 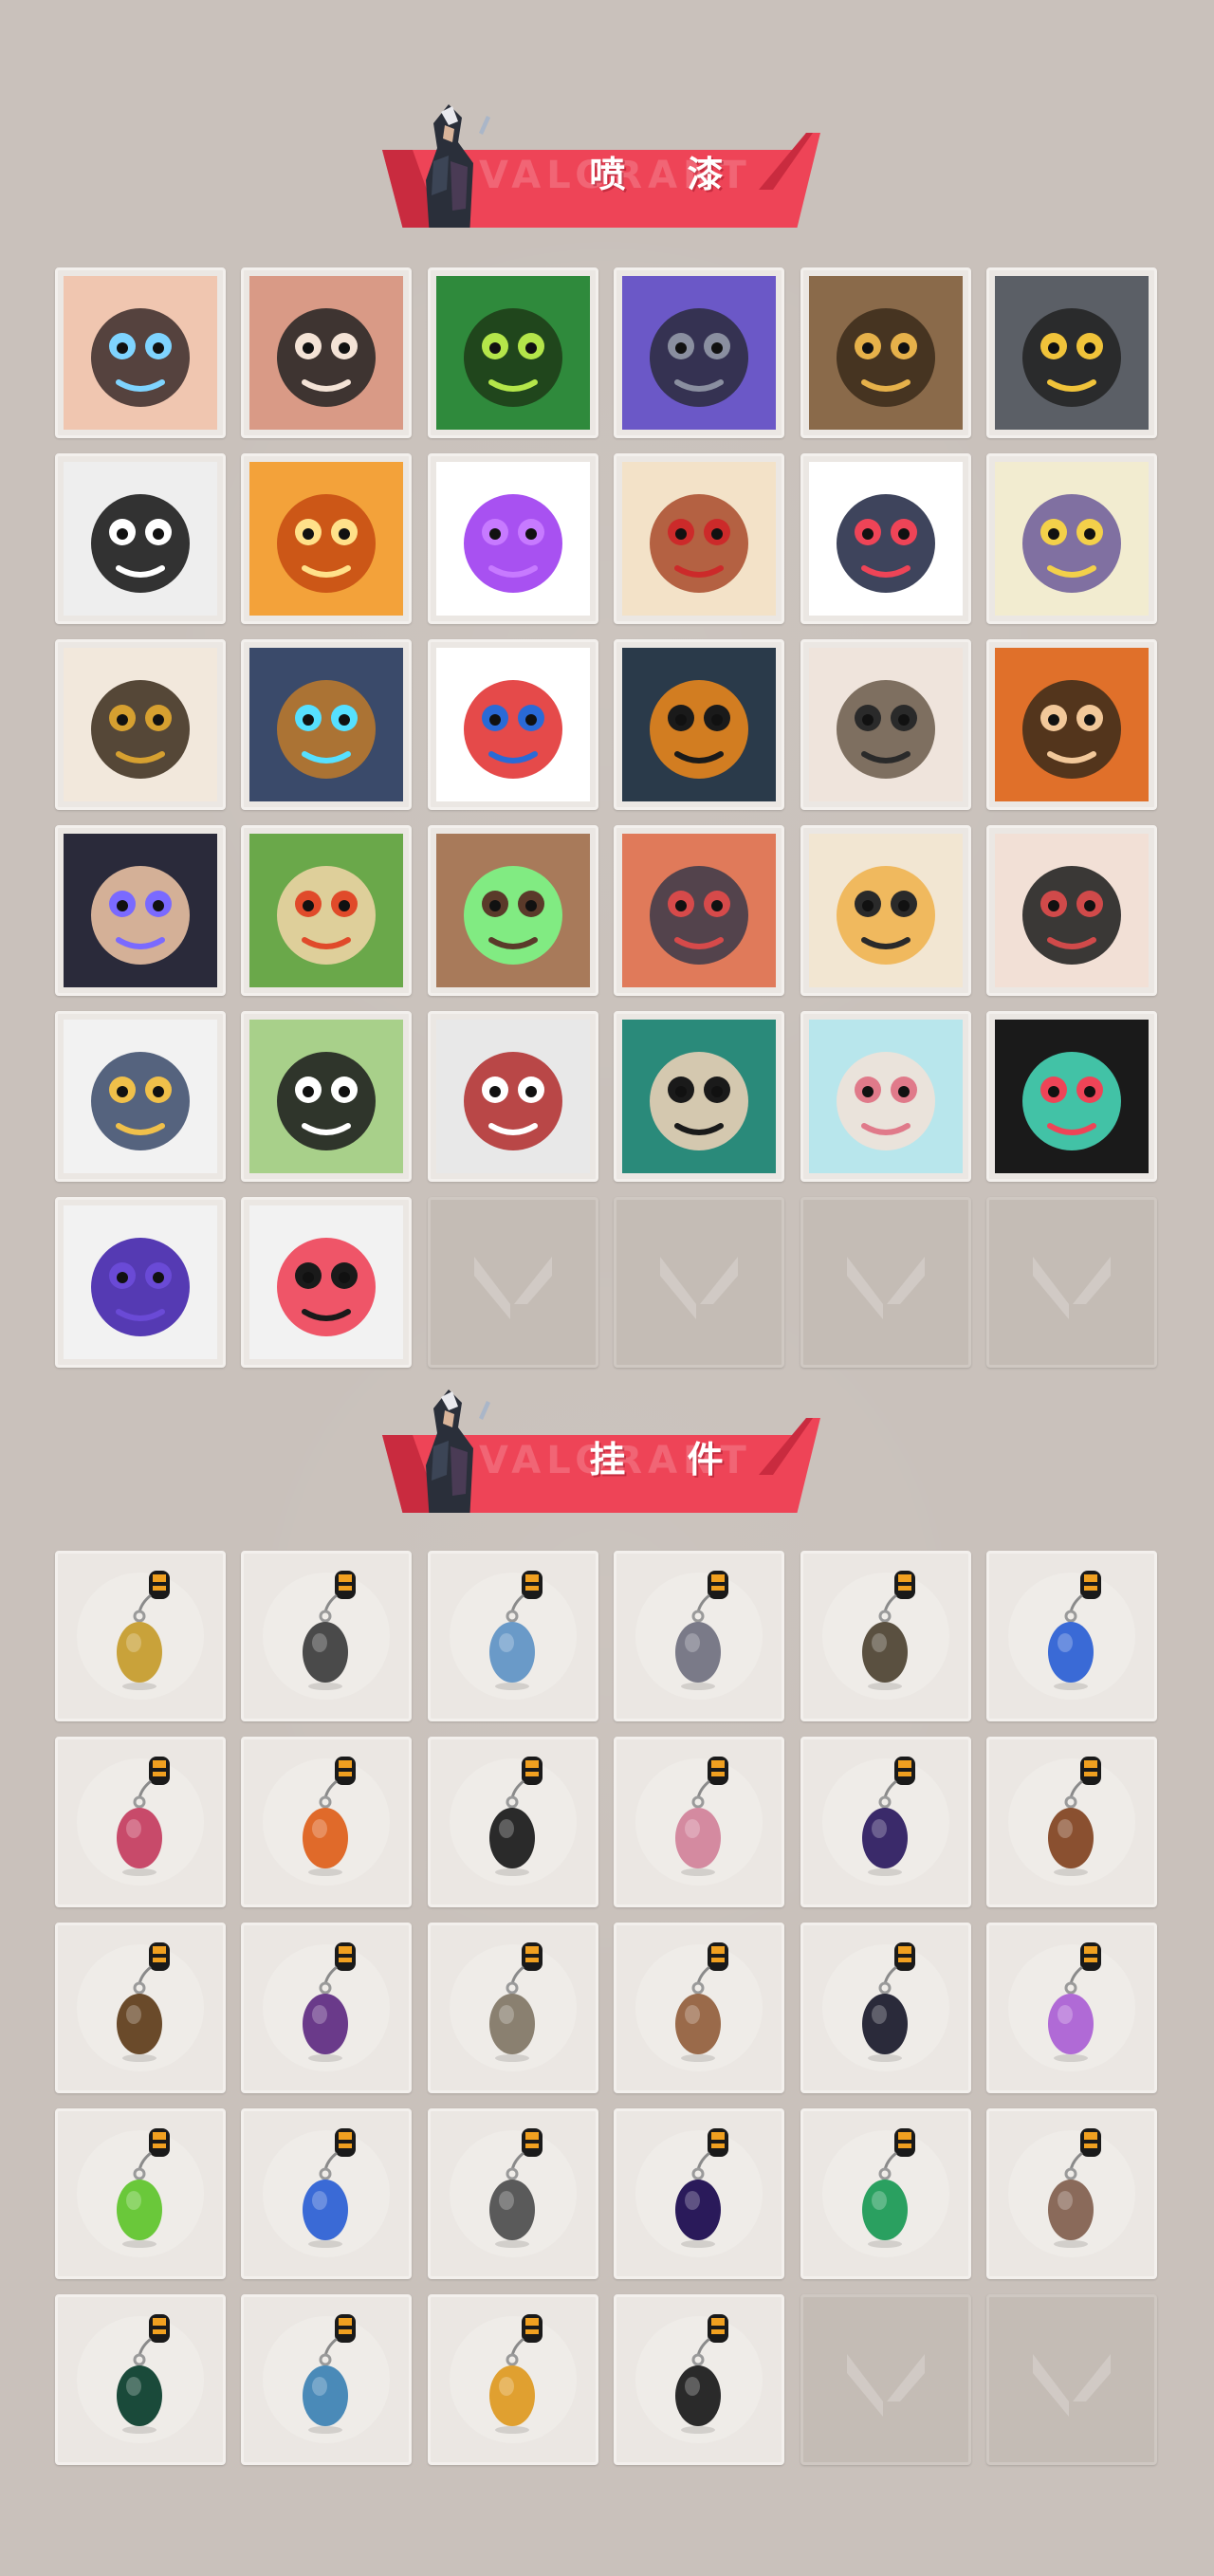 I want to click on buddy-pouch-icon, so click(x=885, y=1636).